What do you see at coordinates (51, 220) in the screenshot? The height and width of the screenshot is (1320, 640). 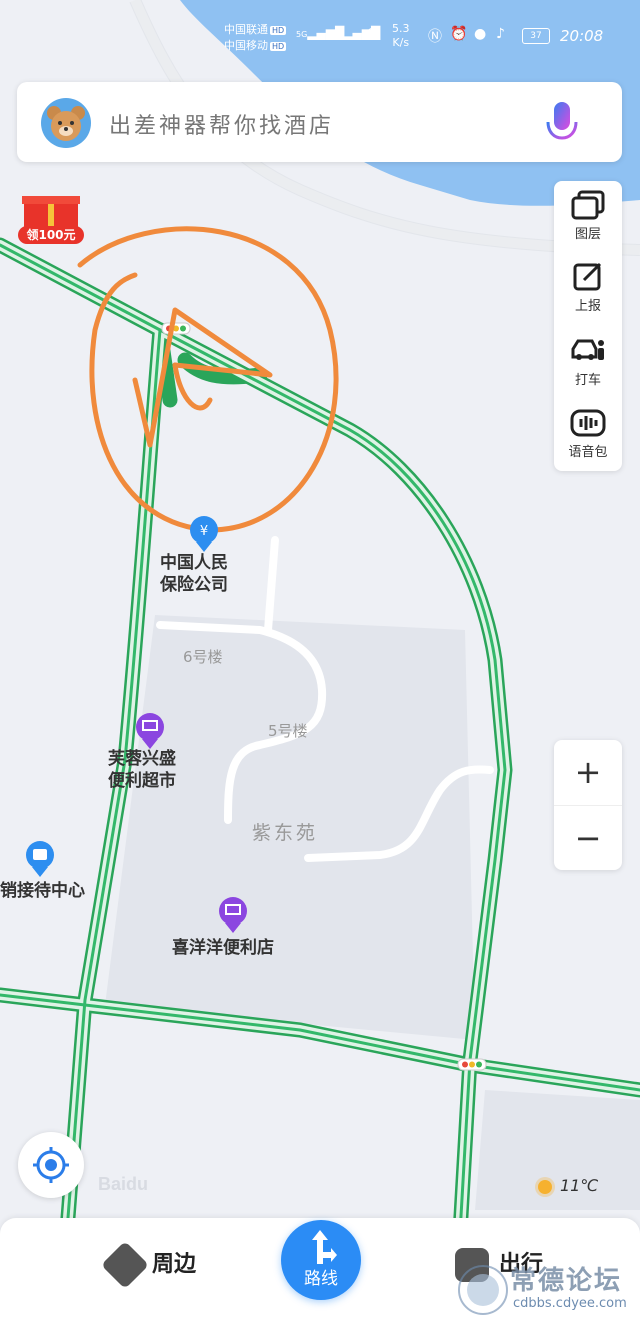 I see `gift-promo: 领100元` at bounding box center [51, 220].